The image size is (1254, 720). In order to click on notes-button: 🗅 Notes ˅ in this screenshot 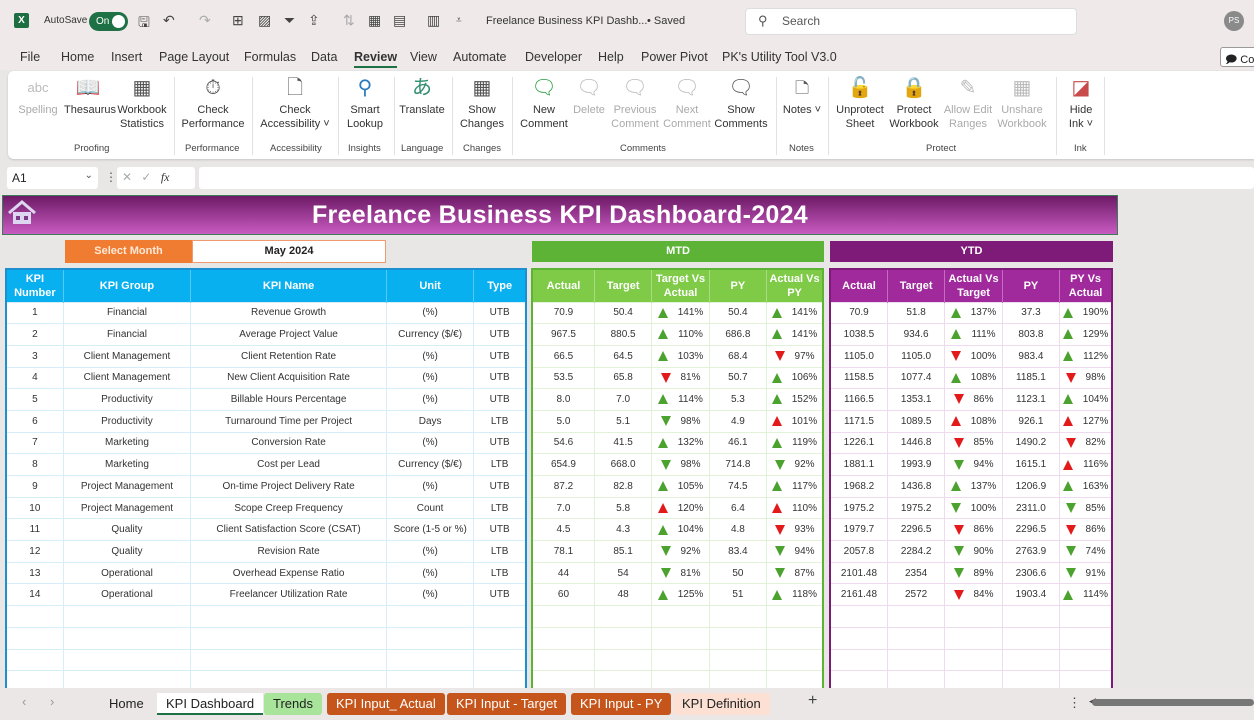, I will do `click(802, 96)`.